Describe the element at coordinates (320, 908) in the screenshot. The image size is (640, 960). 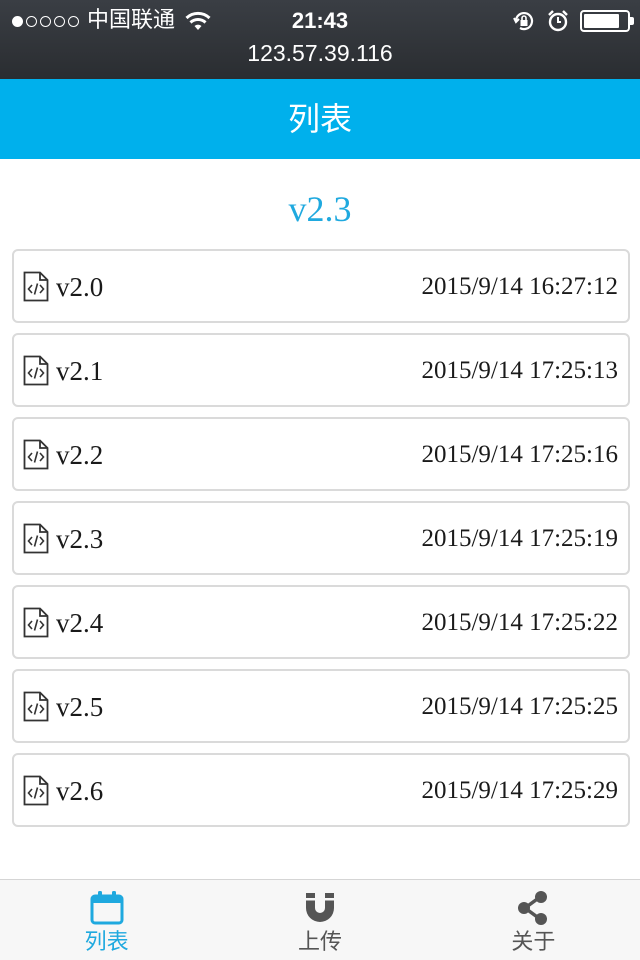
I see `magnet-icon` at that location.